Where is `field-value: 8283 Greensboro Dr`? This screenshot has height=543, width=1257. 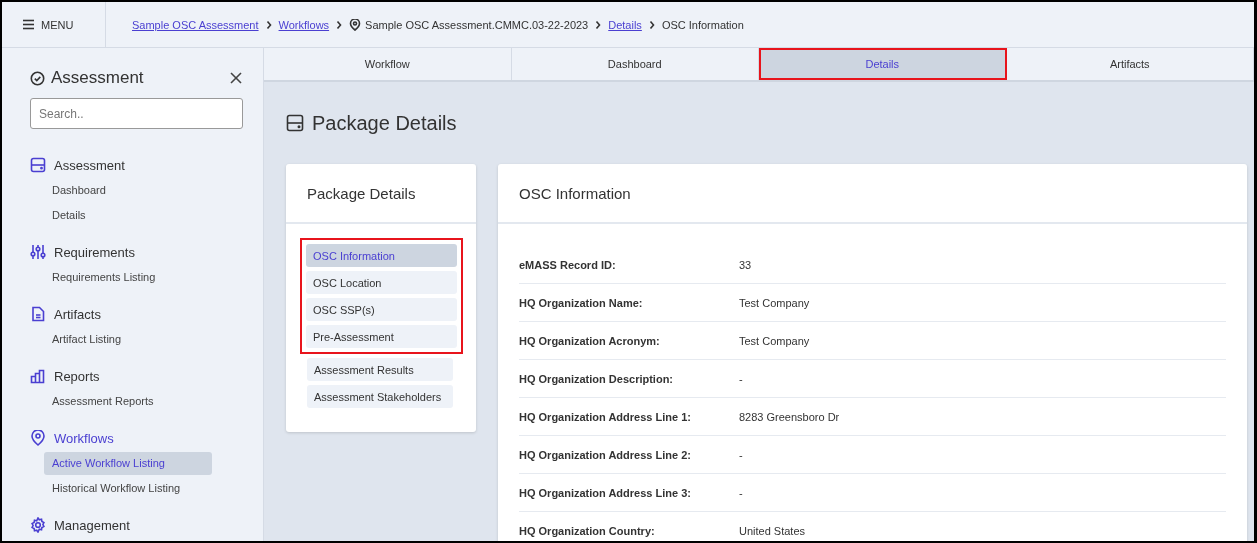
field-value: 8283 Greensboro Dr is located at coordinates (790, 416).